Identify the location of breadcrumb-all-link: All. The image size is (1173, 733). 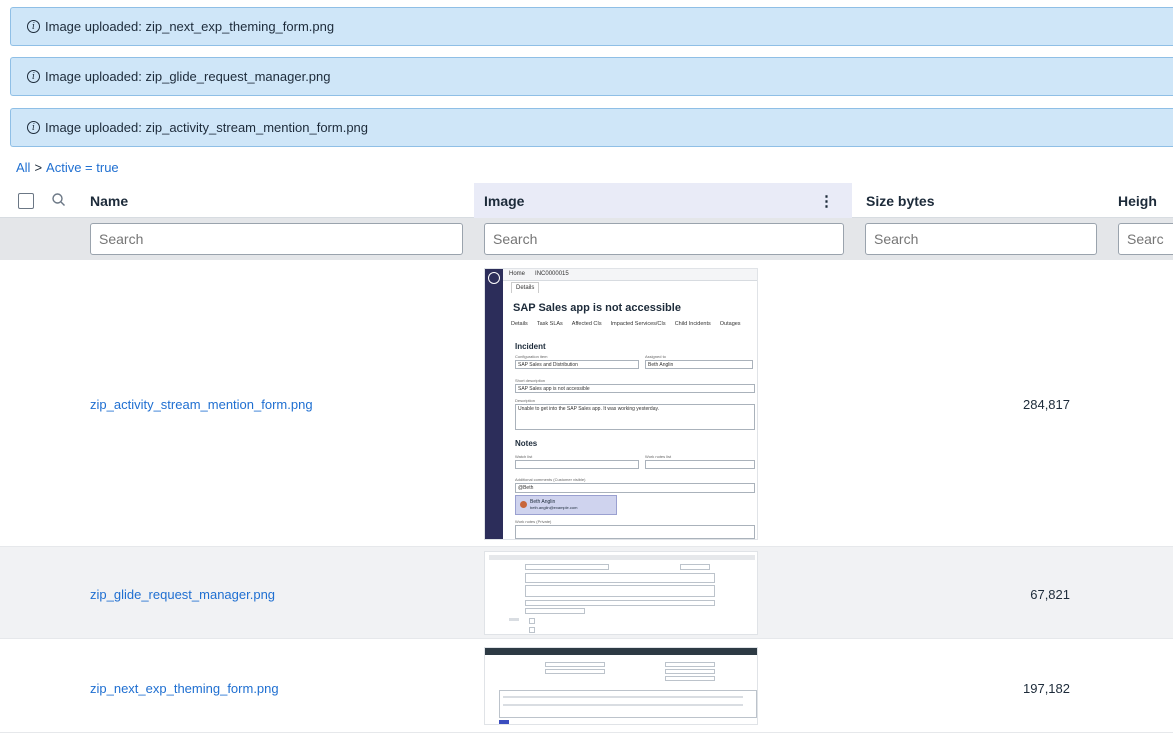
(23, 167).